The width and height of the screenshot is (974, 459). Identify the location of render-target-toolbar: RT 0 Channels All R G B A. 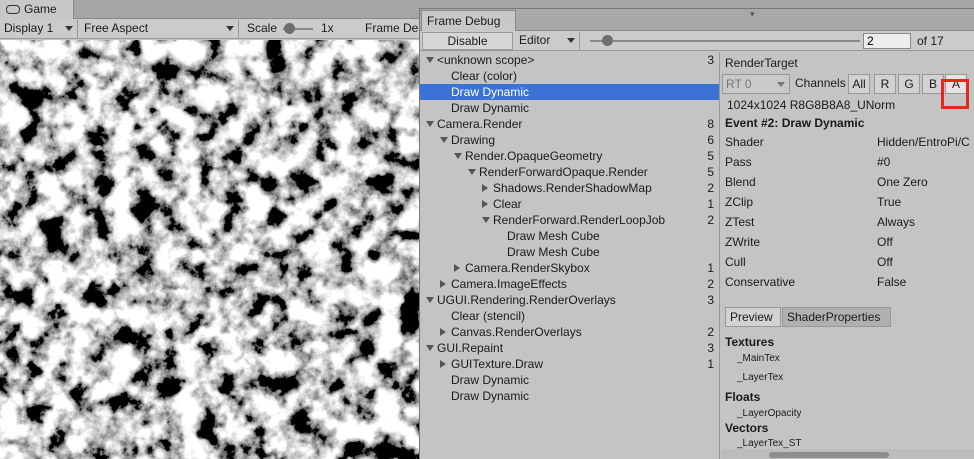
(848, 84).